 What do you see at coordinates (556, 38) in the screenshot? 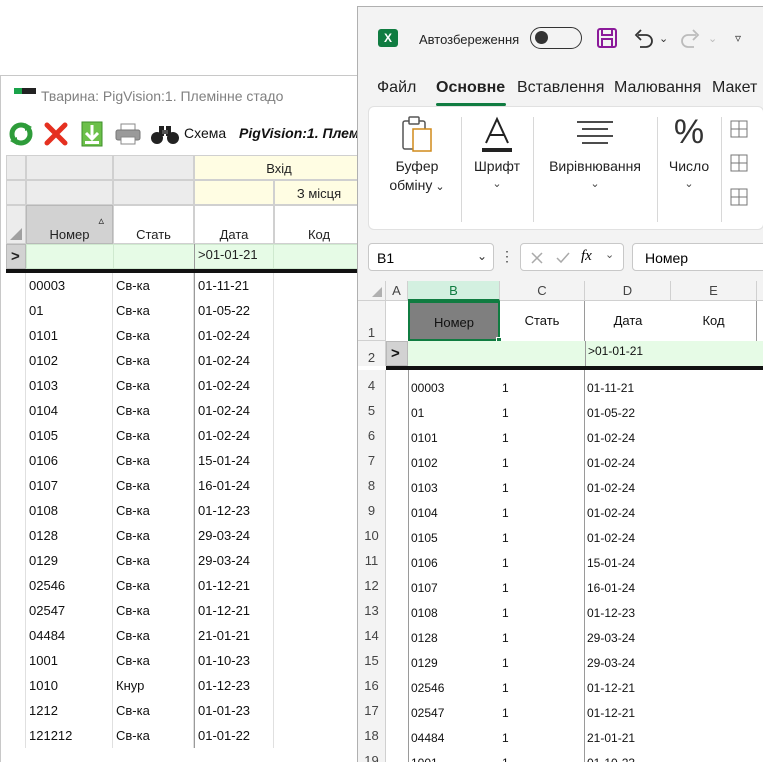
I see `autosave-toggle` at bounding box center [556, 38].